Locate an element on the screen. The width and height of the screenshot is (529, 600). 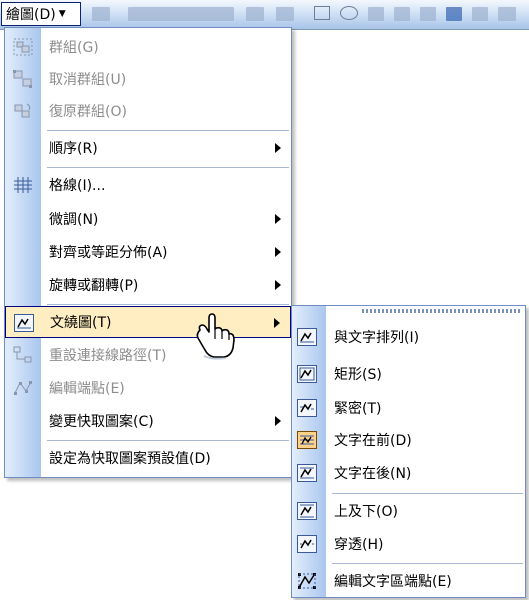
arrow-icon is located at coordinates (285, 14).